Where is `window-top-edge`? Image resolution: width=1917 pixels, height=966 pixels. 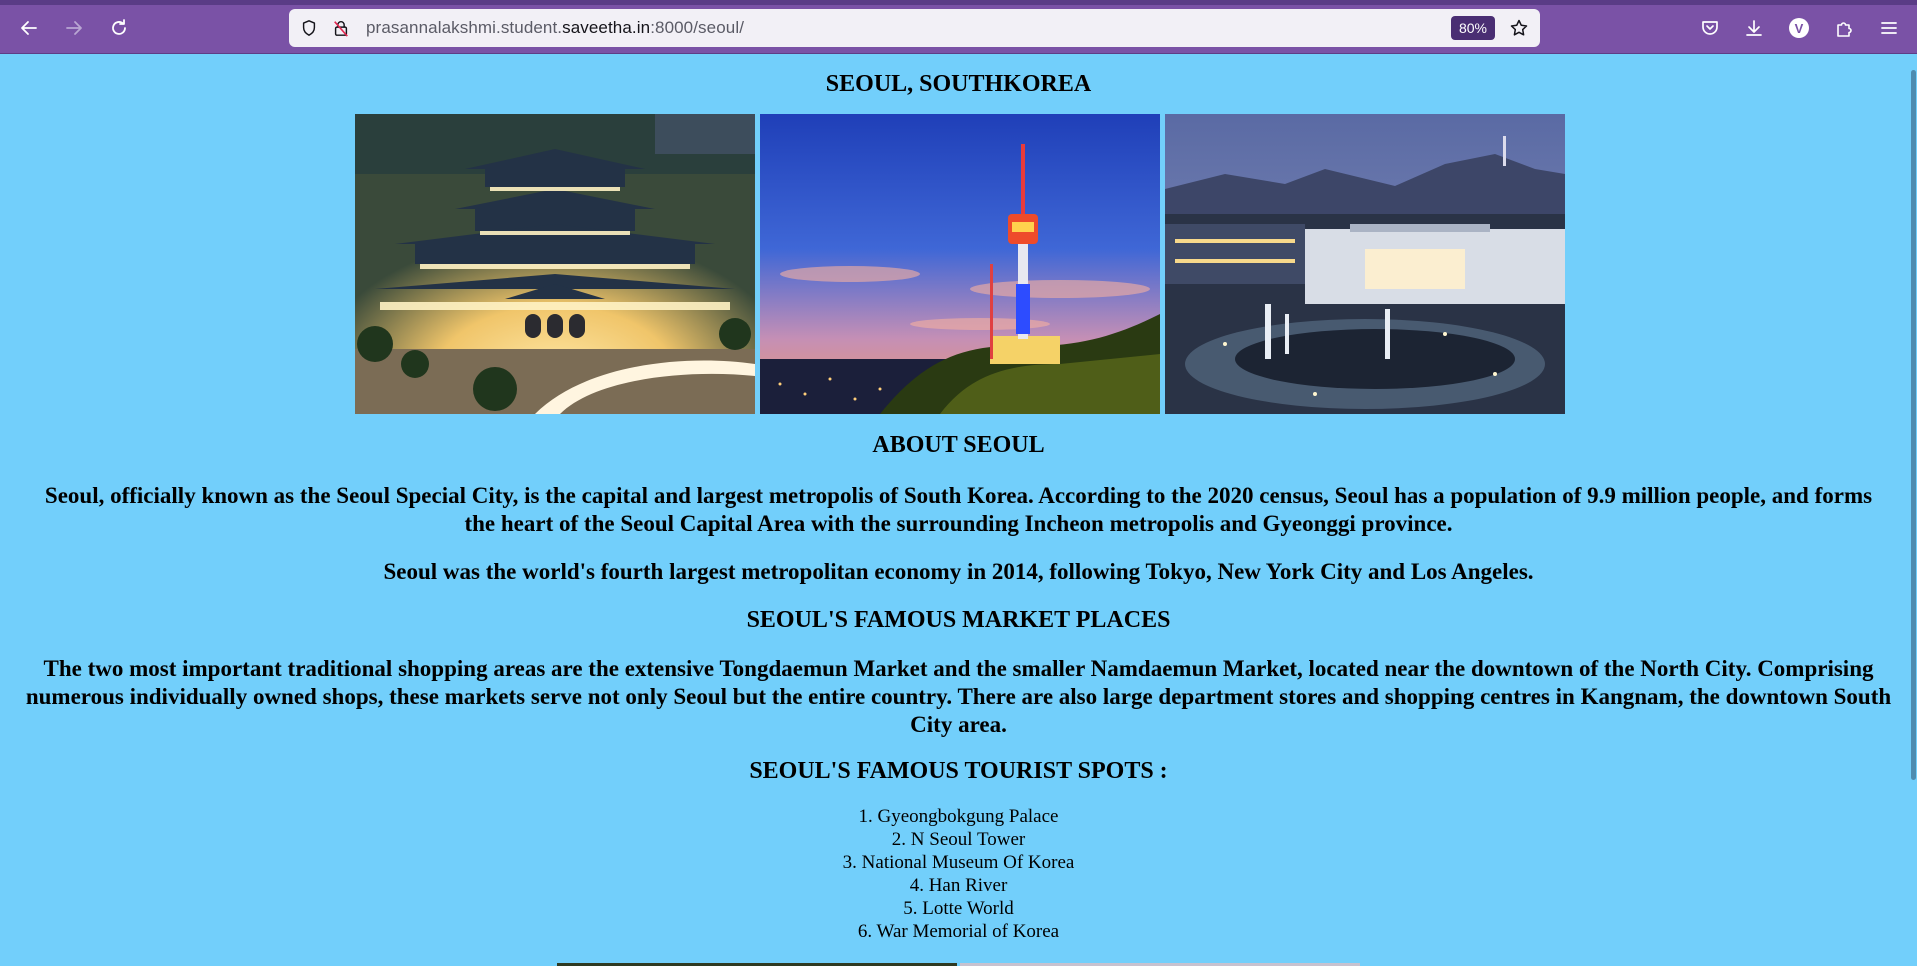
window-top-edge is located at coordinates (958, 2).